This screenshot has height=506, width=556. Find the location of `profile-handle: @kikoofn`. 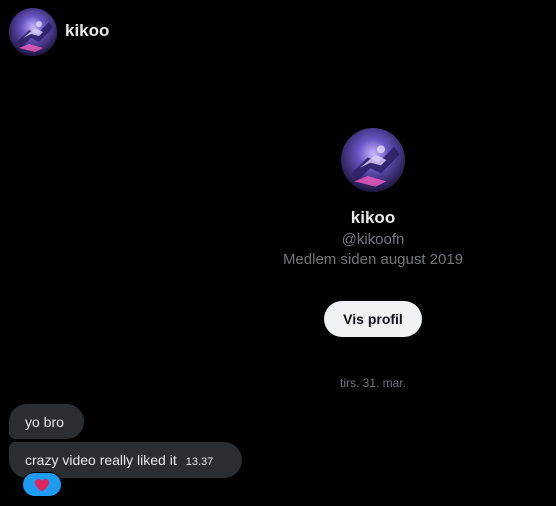

profile-handle: @kikoofn is located at coordinates (373, 239).